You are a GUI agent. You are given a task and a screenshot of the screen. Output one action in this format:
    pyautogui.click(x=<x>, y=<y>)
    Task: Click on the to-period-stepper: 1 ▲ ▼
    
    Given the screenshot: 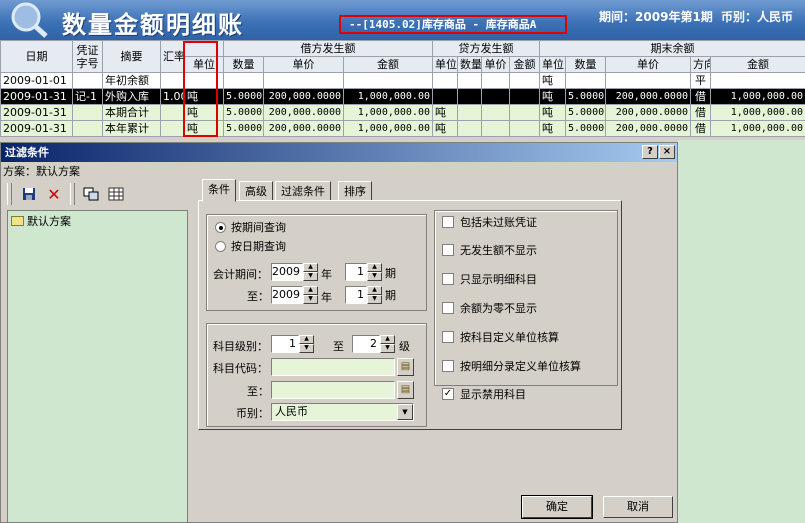 What is the action you would take?
    pyautogui.click(x=363, y=295)
    